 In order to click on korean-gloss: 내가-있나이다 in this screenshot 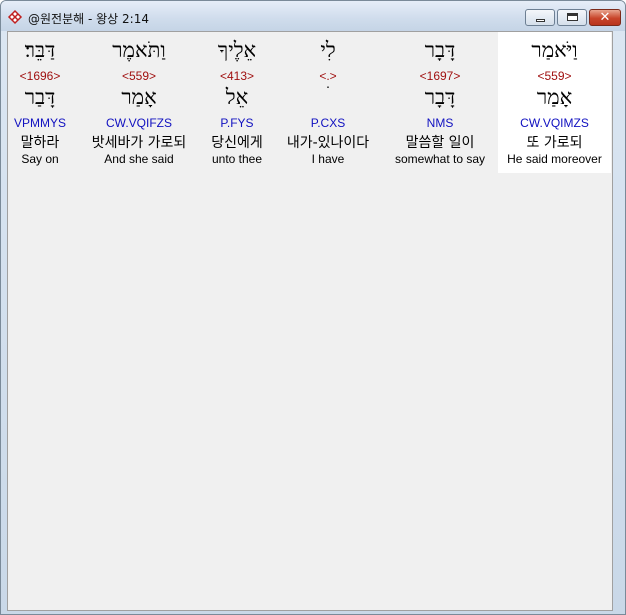, I will do `click(328, 143)`.